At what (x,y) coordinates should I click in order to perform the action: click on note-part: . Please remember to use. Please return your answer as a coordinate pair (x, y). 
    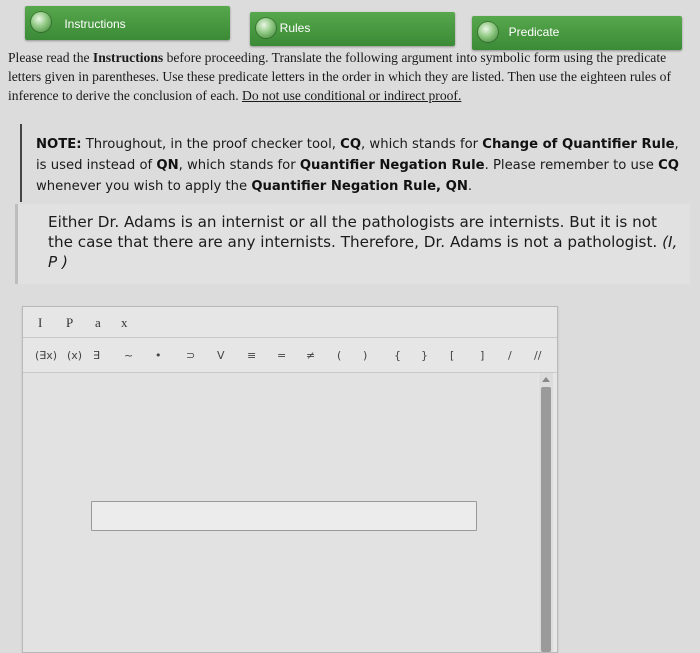
    Looking at the image, I should click on (571, 165).